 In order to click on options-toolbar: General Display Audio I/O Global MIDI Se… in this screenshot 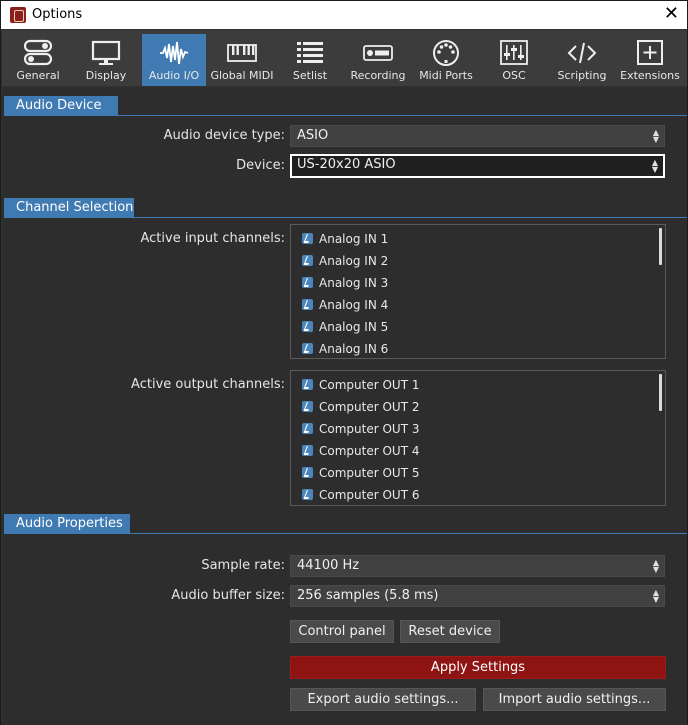, I will do `click(344, 58)`.